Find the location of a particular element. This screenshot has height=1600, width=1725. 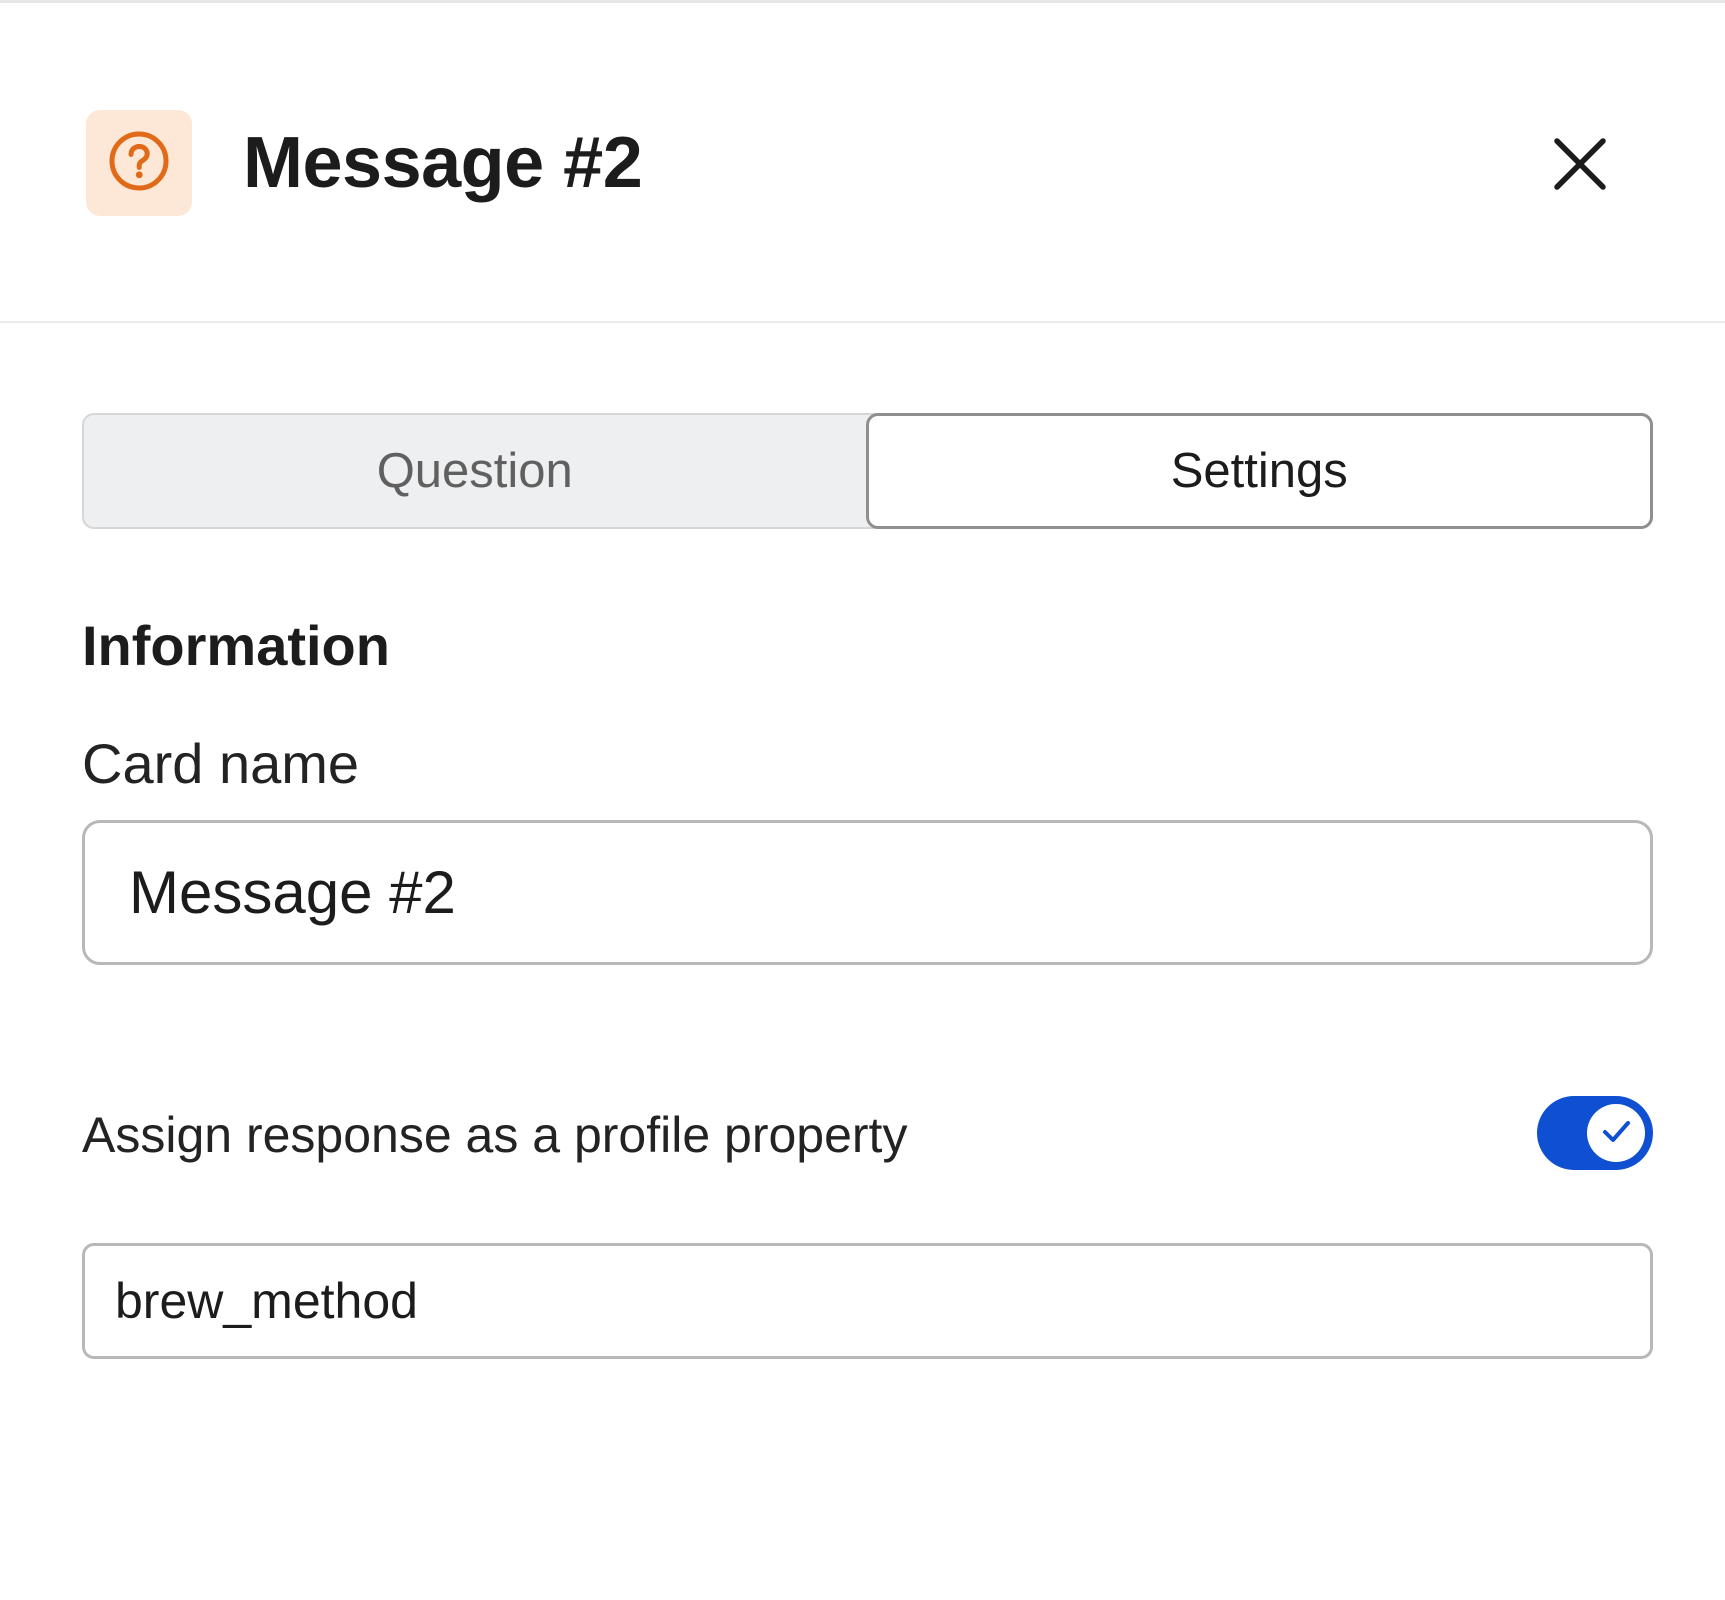

section-heading-information: Information is located at coordinates (236, 645).